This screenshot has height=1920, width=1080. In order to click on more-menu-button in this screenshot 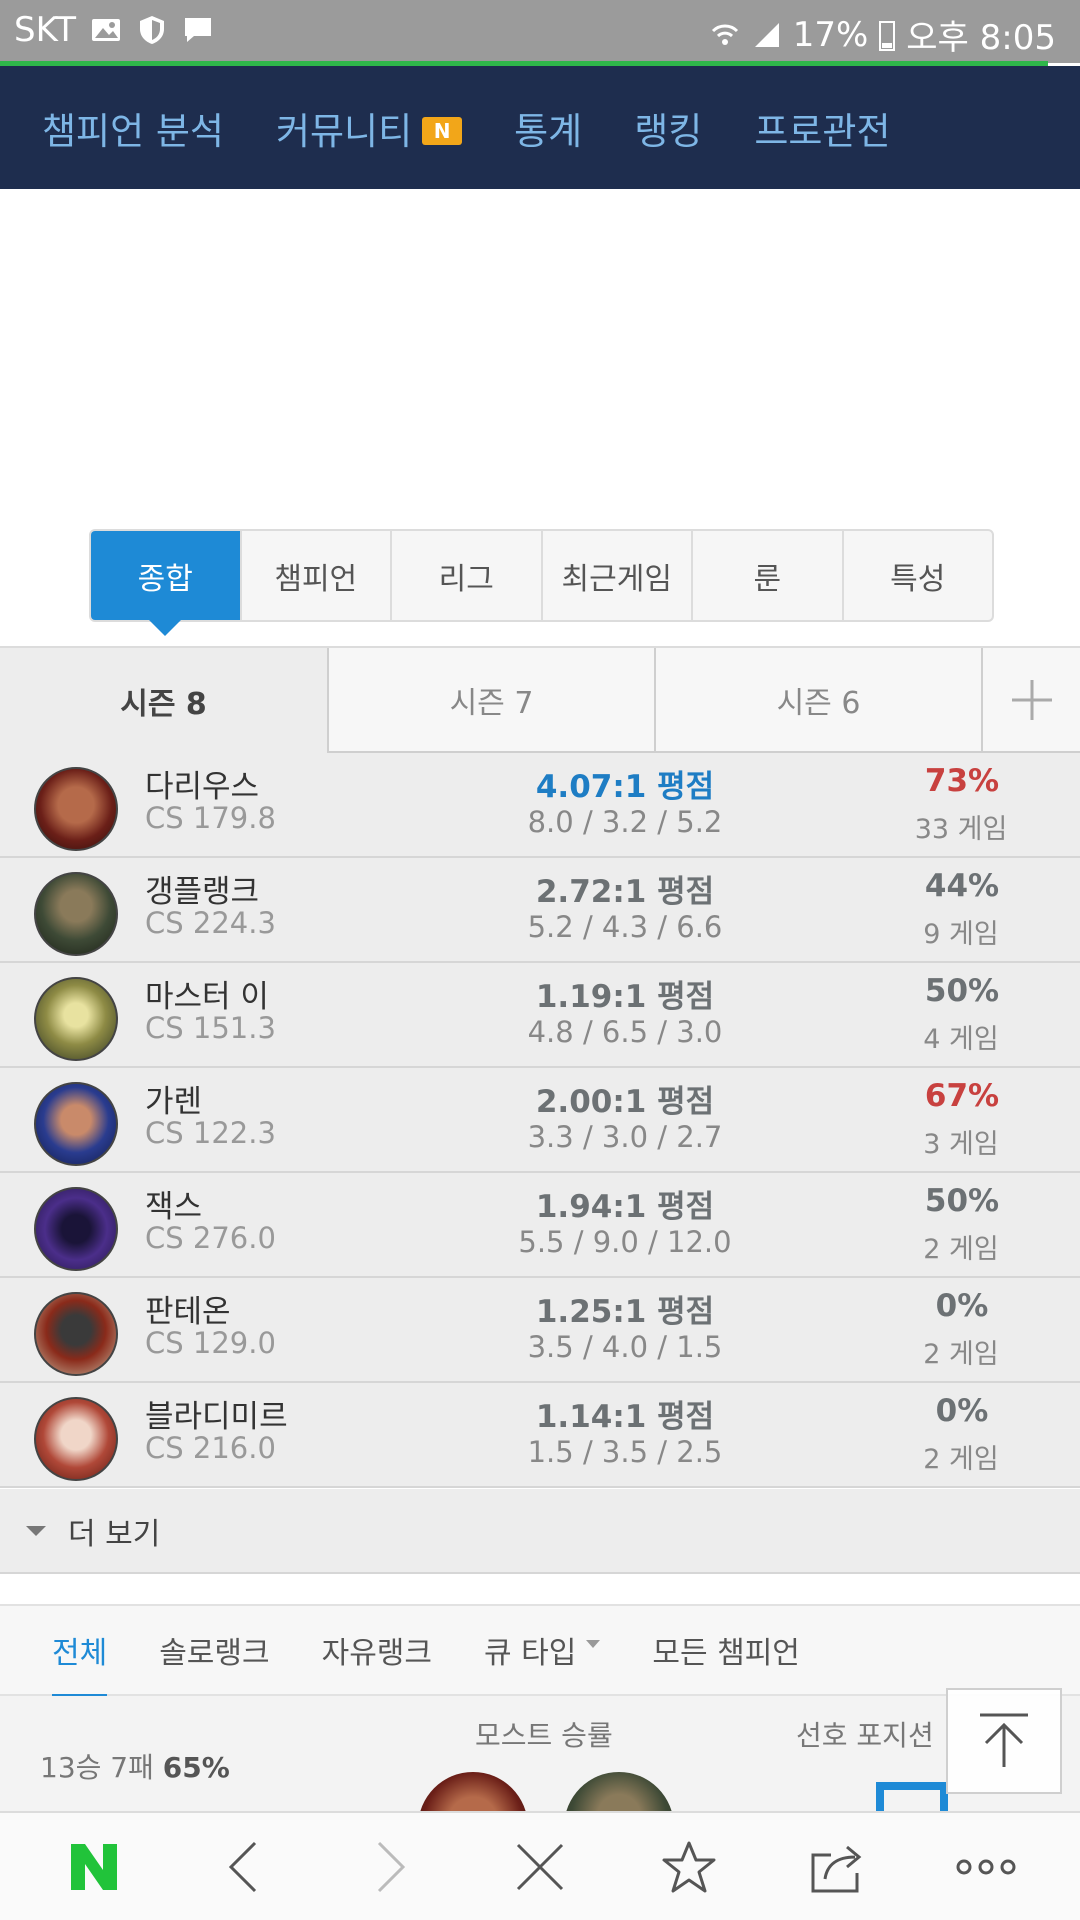, I will do `click(986, 1867)`.